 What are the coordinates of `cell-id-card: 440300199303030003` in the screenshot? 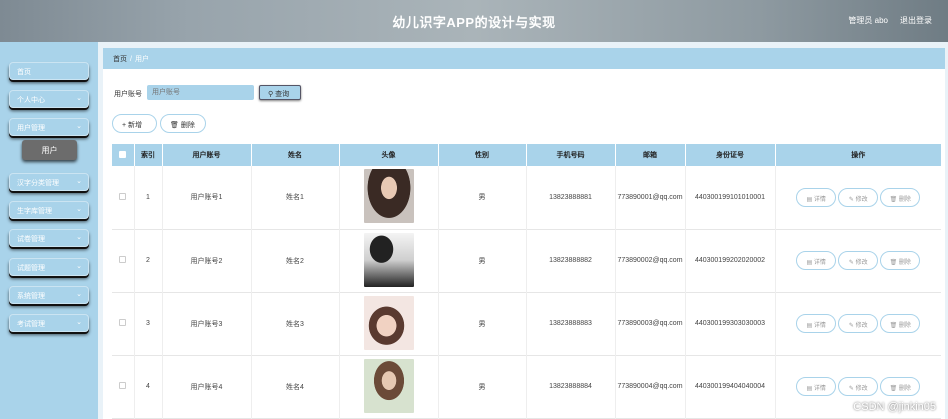 It's located at (729, 323).